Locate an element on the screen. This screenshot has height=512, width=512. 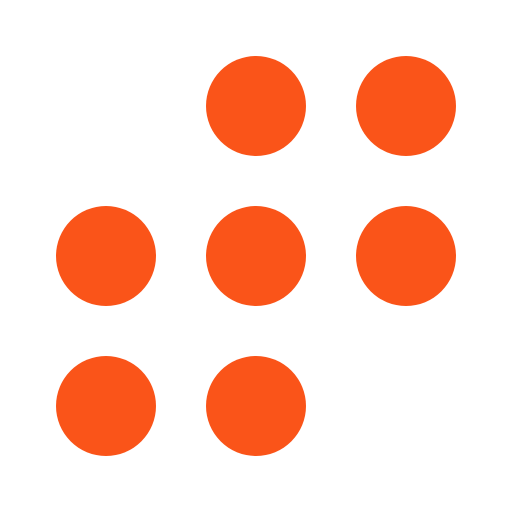
logo-dot-r2-c2 is located at coordinates (256, 256).